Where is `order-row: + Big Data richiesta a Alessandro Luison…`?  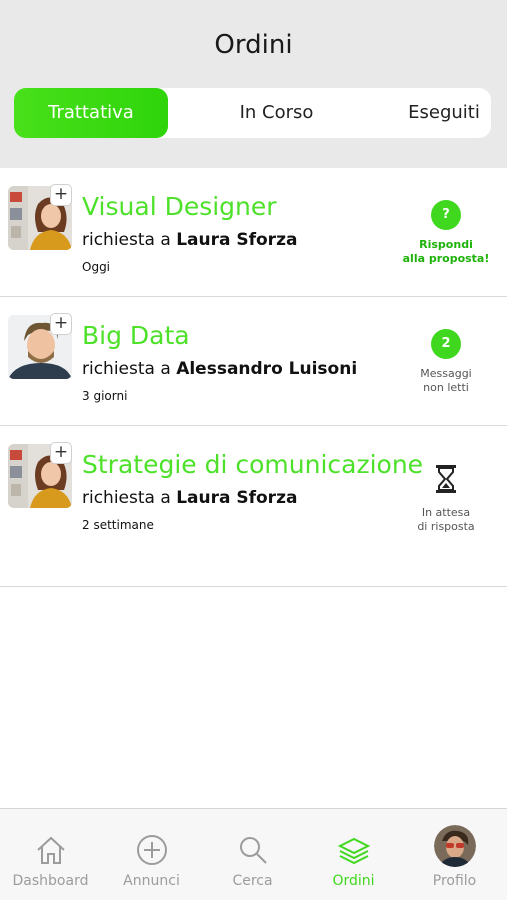
order-row: + Big Data richiesta a Alessandro Luison… is located at coordinates (253, 361).